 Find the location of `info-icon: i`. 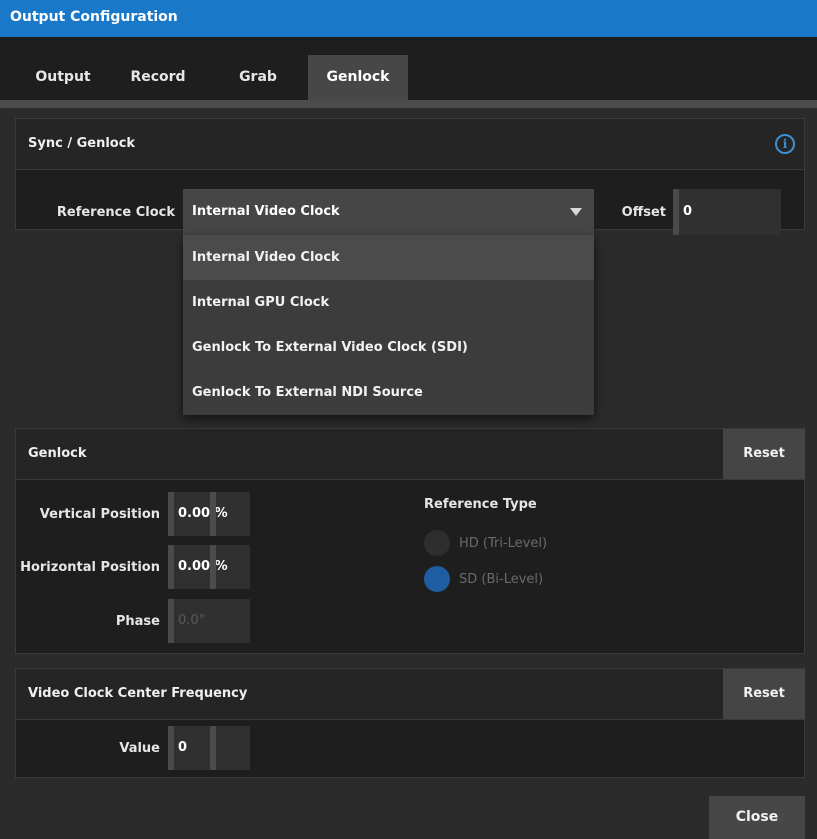

info-icon: i is located at coordinates (785, 144).